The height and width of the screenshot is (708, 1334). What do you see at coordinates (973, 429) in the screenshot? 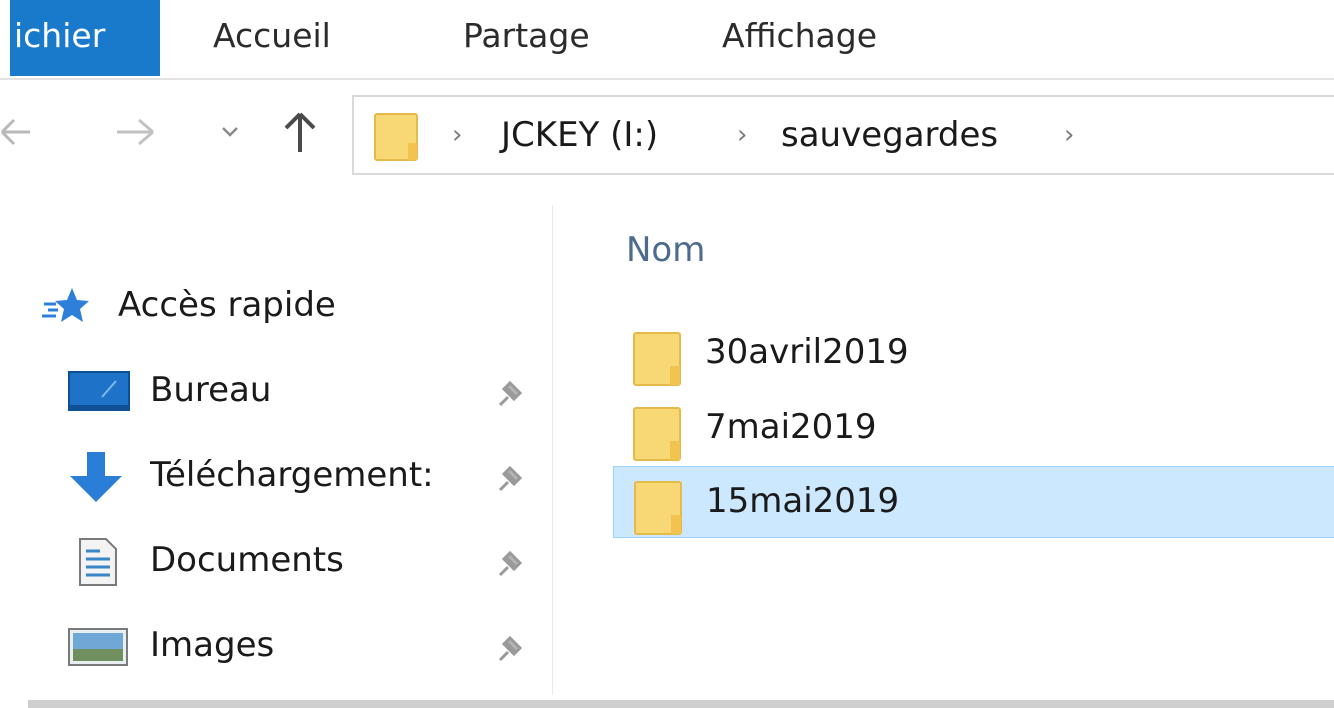
I see `file-row: 7mai2019` at bounding box center [973, 429].